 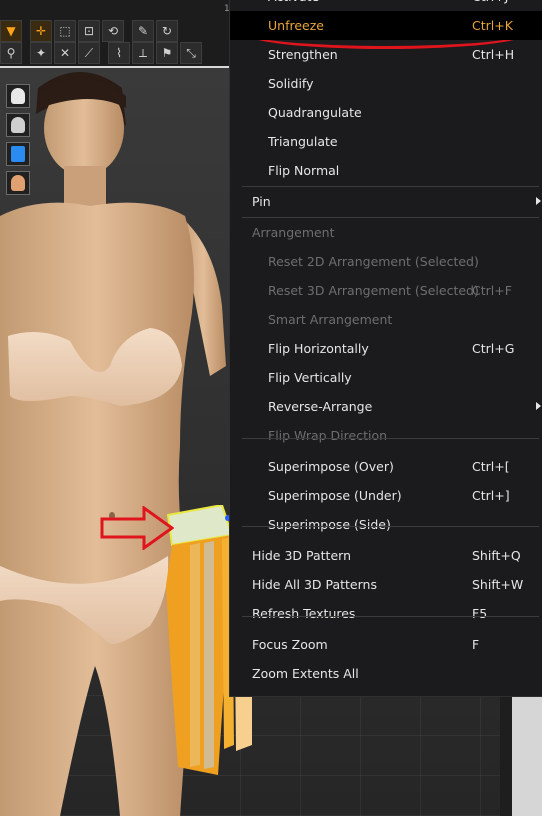 I want to click on side-tools, so click(x=18, y=142).